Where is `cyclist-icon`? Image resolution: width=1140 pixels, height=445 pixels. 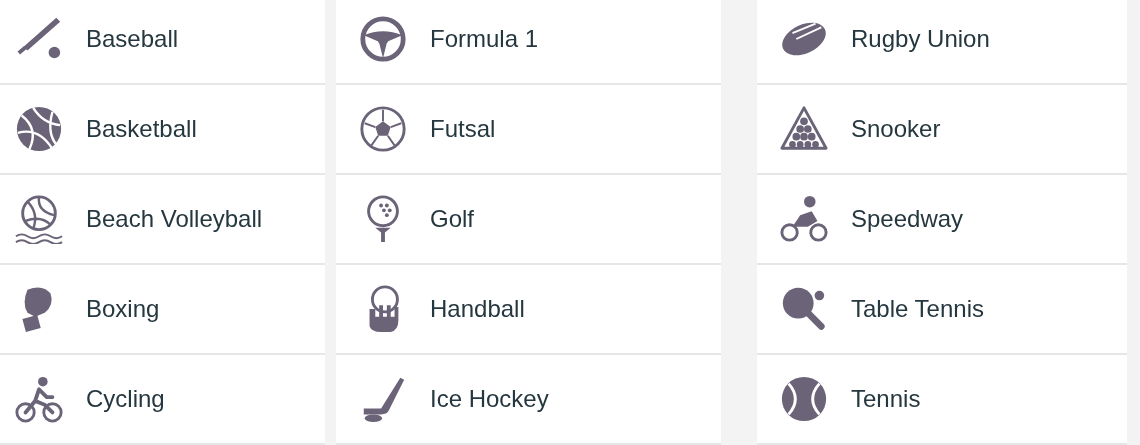
cyclist-icon is located at coordinates (39, 399).